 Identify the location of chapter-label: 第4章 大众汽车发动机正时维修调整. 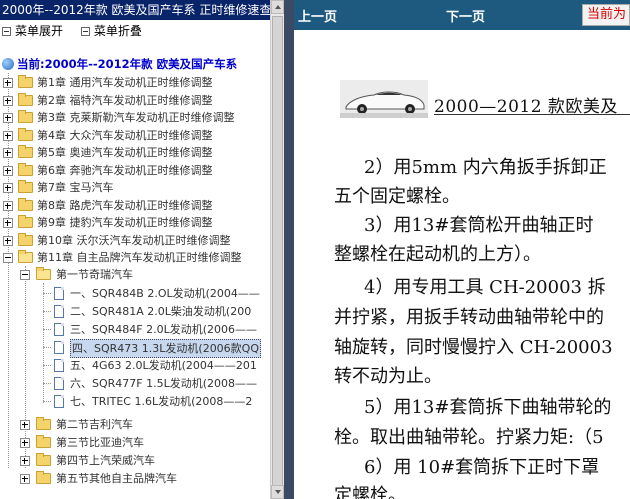
(125, 135).